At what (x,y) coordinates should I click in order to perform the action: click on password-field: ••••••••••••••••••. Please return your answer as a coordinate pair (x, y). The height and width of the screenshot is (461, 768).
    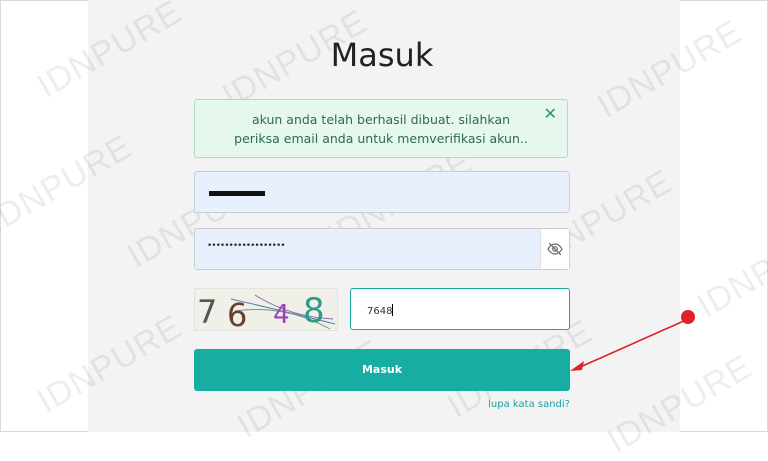
    Looking at the image, I should click on (382, 249).